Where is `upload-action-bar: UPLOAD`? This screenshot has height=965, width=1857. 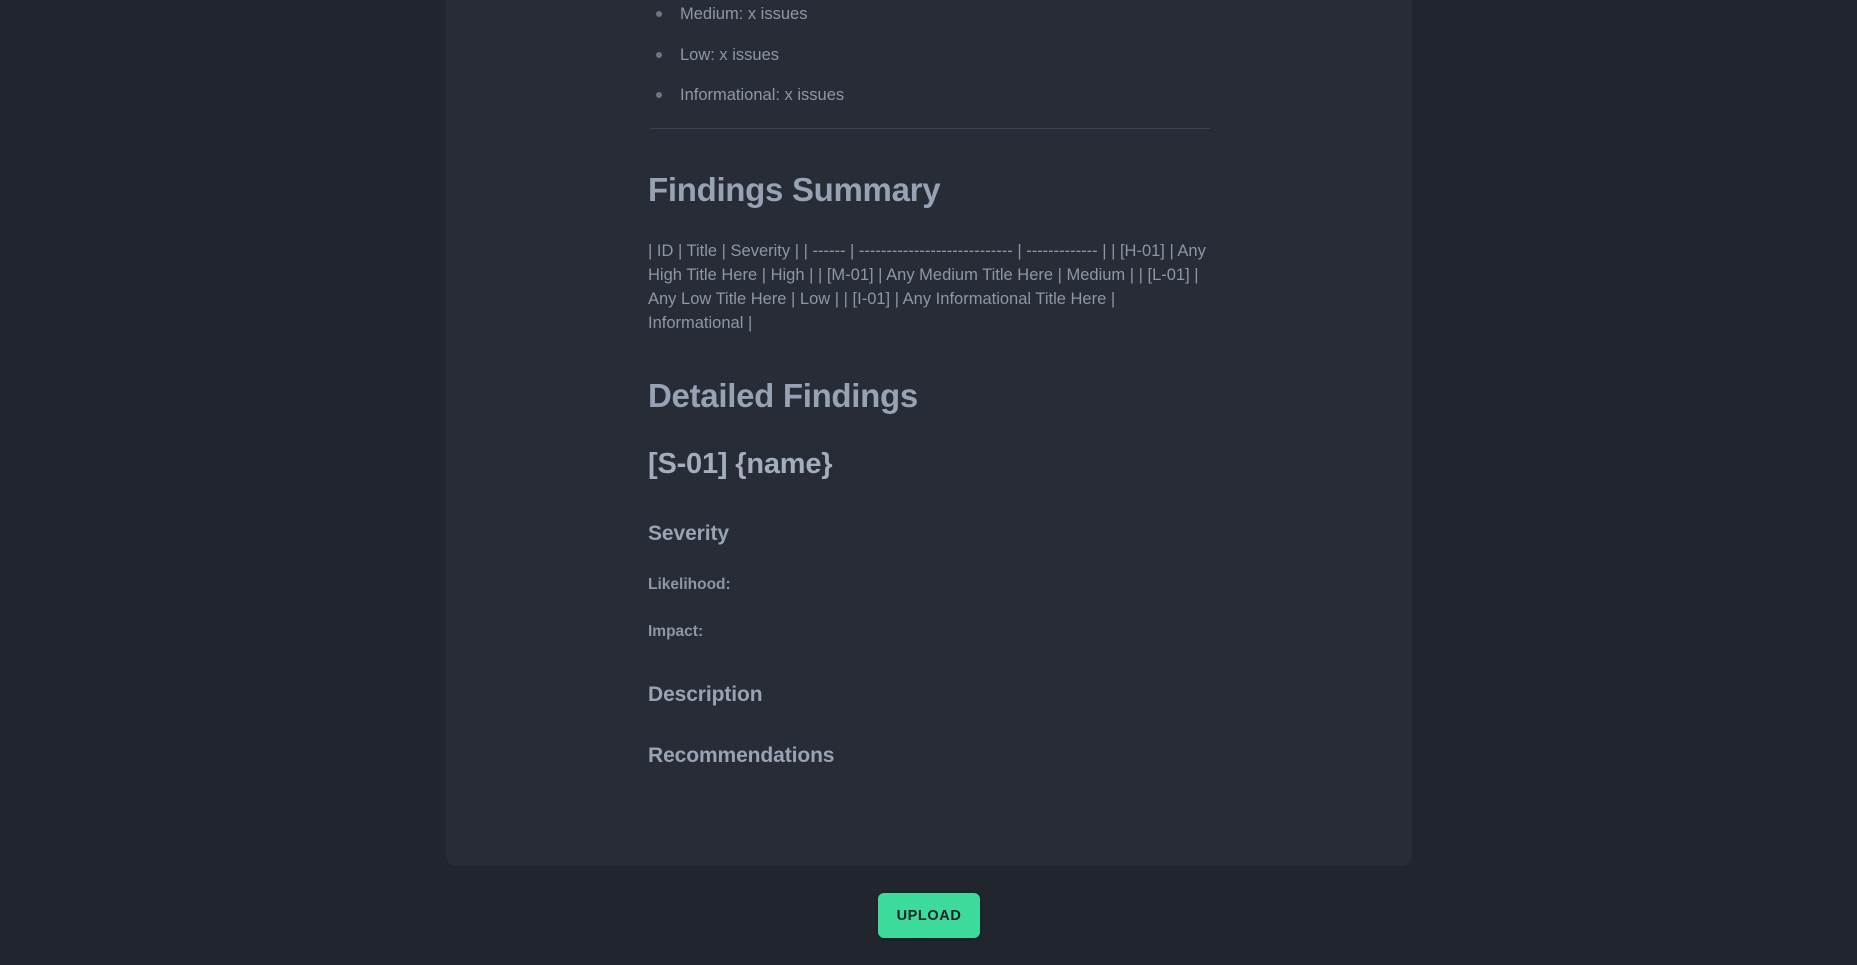
upload-action-bar: UPLOAD is located at coordinates (929, 915).